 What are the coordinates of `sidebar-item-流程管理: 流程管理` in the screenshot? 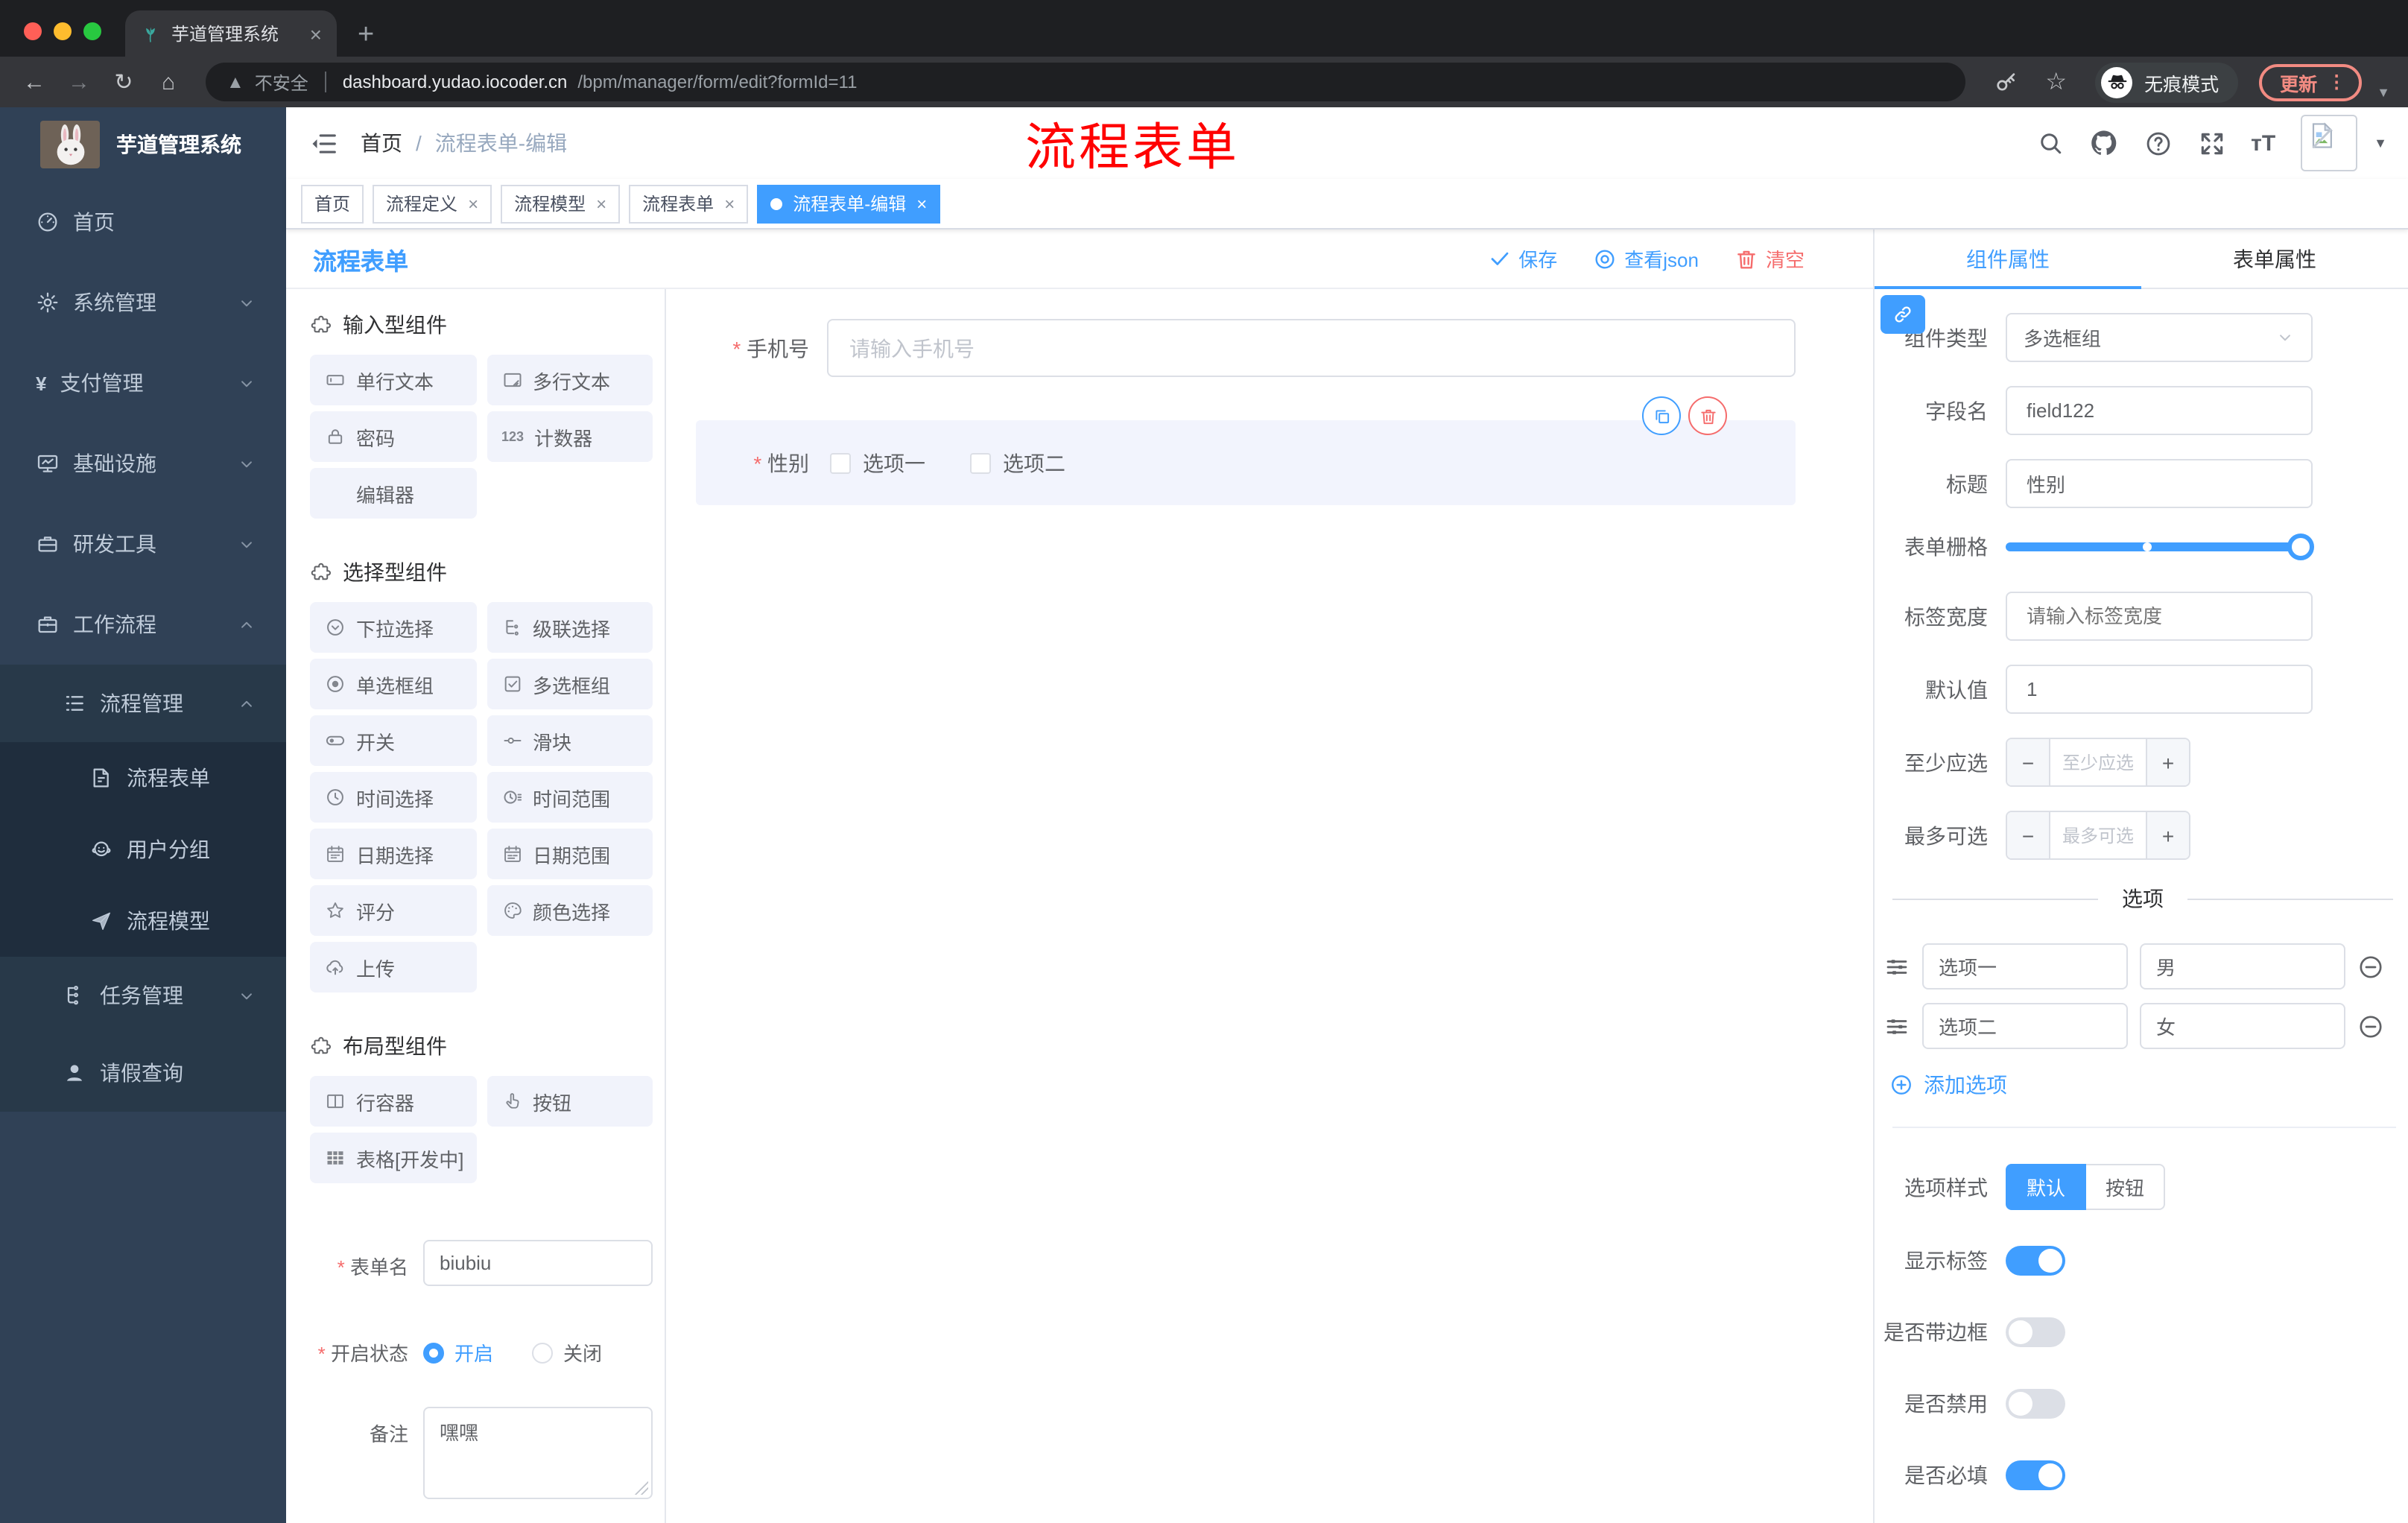 It's located at (143, 703).